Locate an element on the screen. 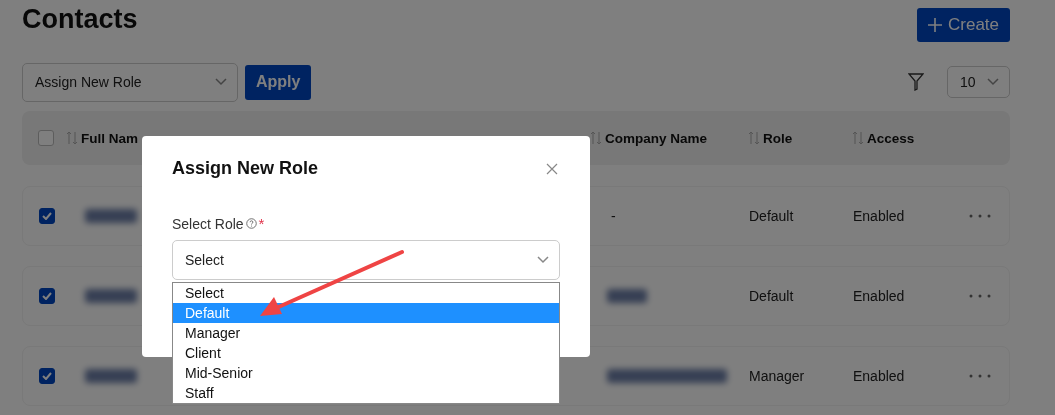 The height and width of the screenshot is (415, 1055). column-header: Company Name is located at coordinates (669, 138).